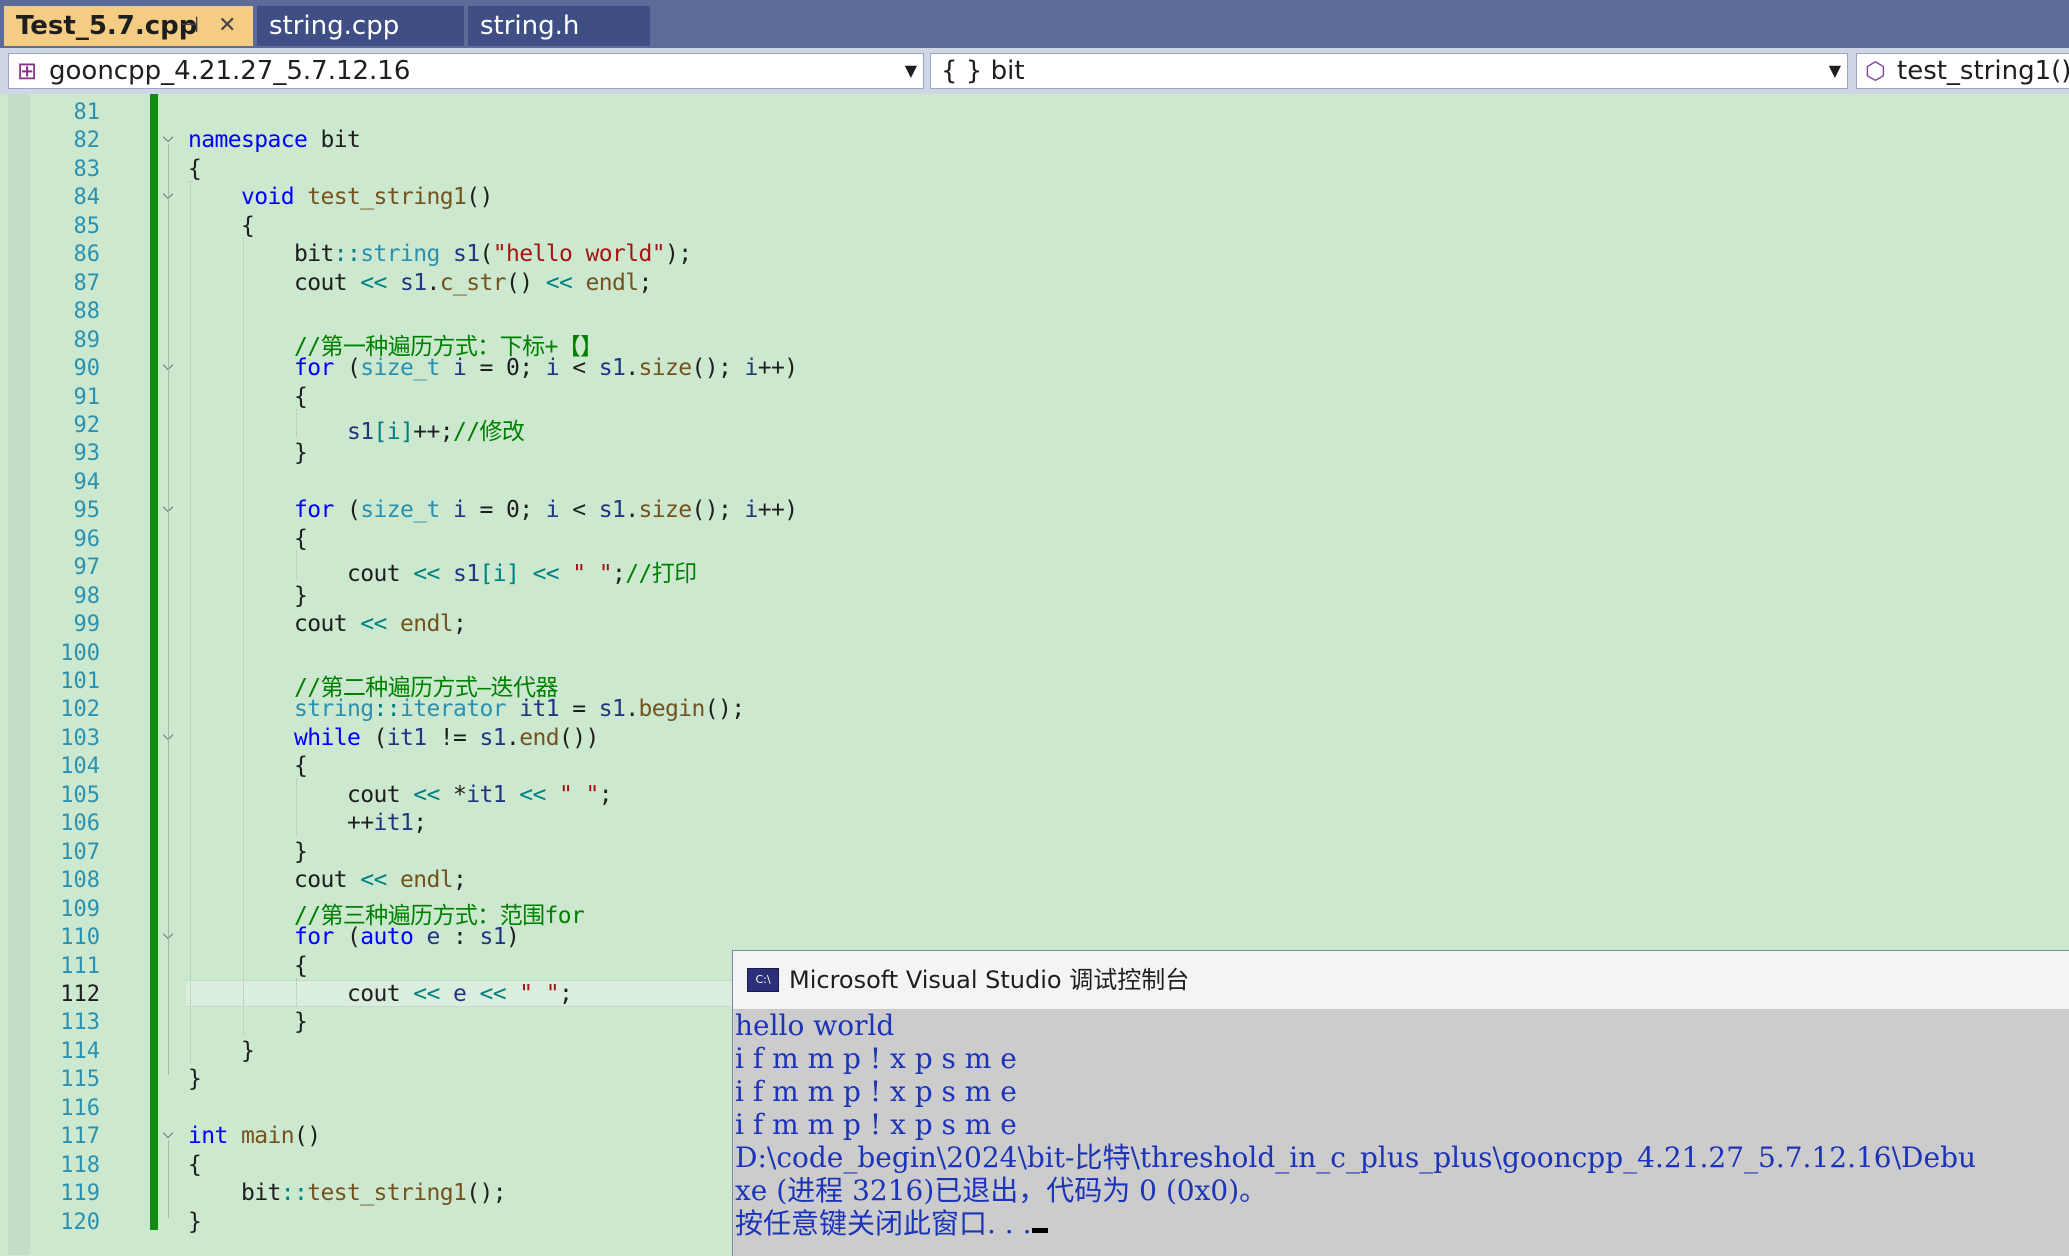 The width and height of the screenshot is (2069, 1256). Describe the element at coordinates (296, 992) in the screenshot. I see `indent-guide` at that location.